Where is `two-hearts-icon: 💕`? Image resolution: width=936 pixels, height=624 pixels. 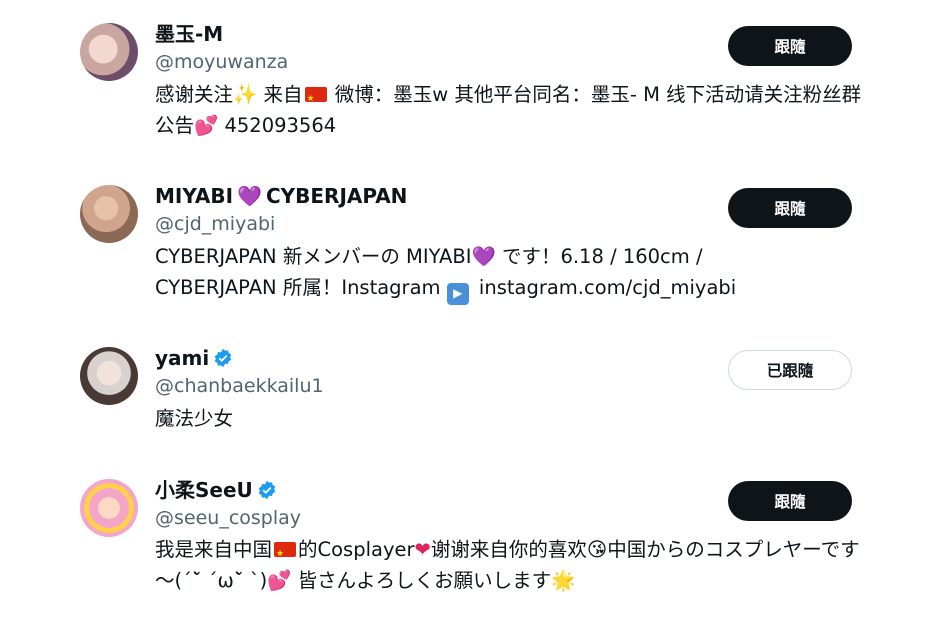
two-hearts-icon: 💕 is located at coordinates (206, 125).